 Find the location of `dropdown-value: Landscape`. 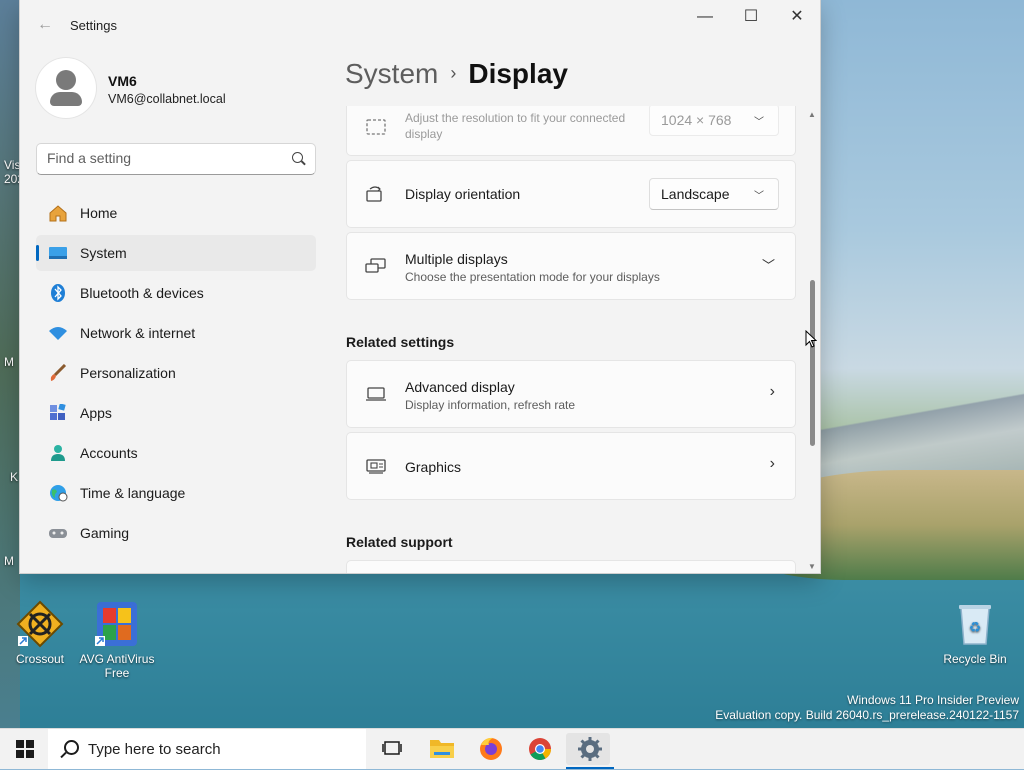

dropdown-value: Landscape is located at coordinates (695, 194).